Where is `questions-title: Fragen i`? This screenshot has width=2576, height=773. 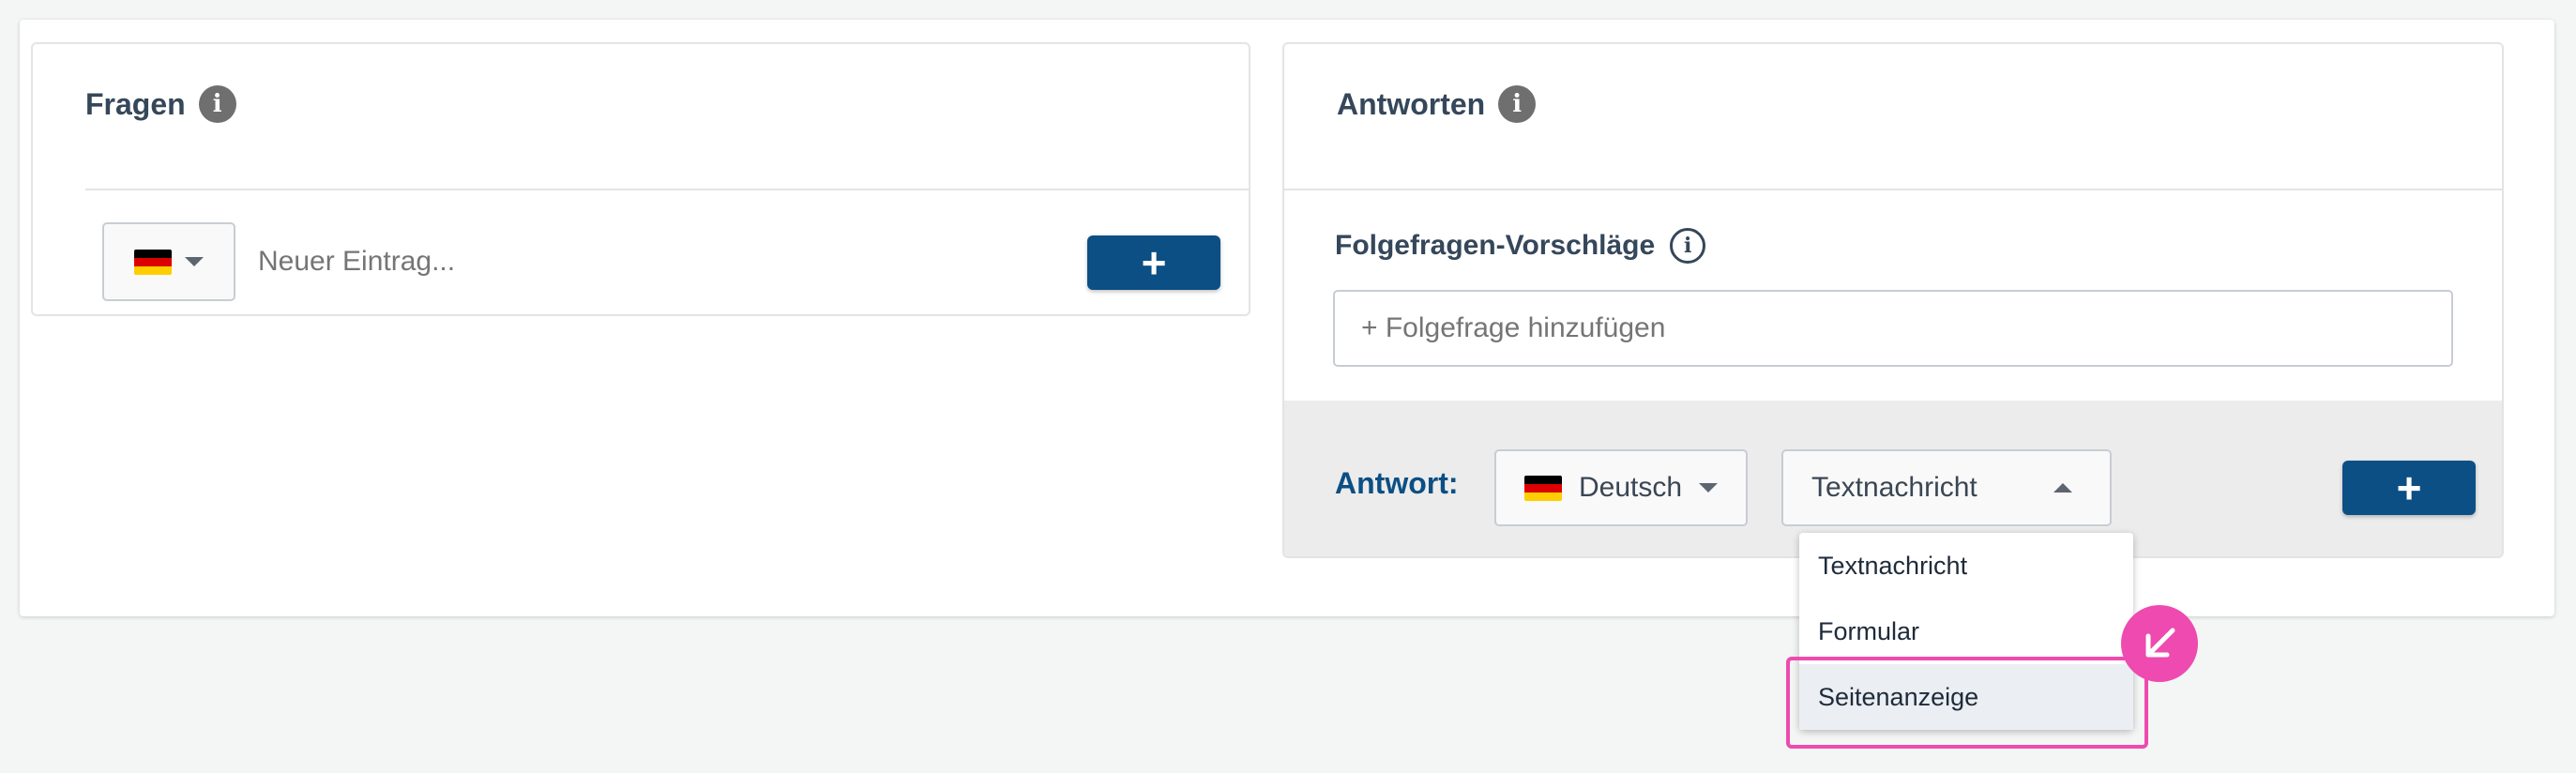
questions-title: Fragen i is located at coordinates (160, 104).